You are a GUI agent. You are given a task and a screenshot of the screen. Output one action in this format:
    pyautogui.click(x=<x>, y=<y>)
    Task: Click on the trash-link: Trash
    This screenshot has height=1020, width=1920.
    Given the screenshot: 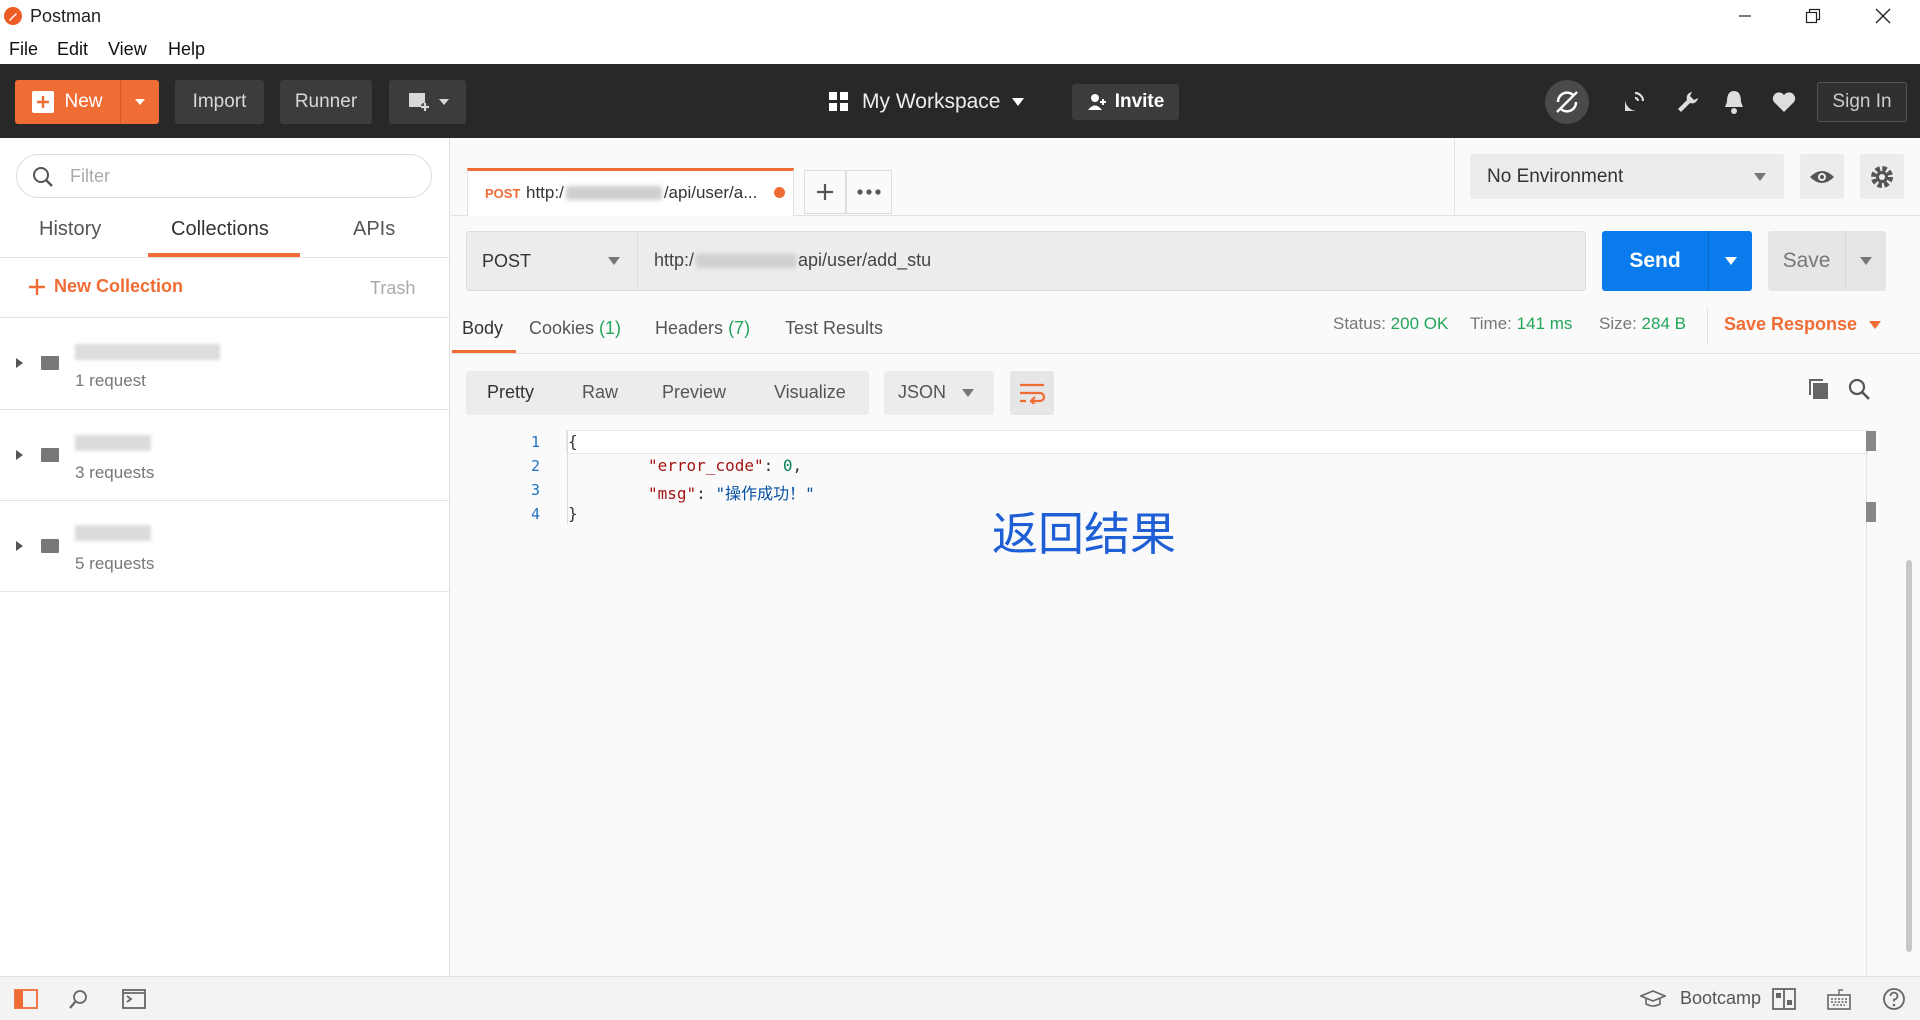 What is the action you would take?
    pyautogui.click(x=392, y=288)
    